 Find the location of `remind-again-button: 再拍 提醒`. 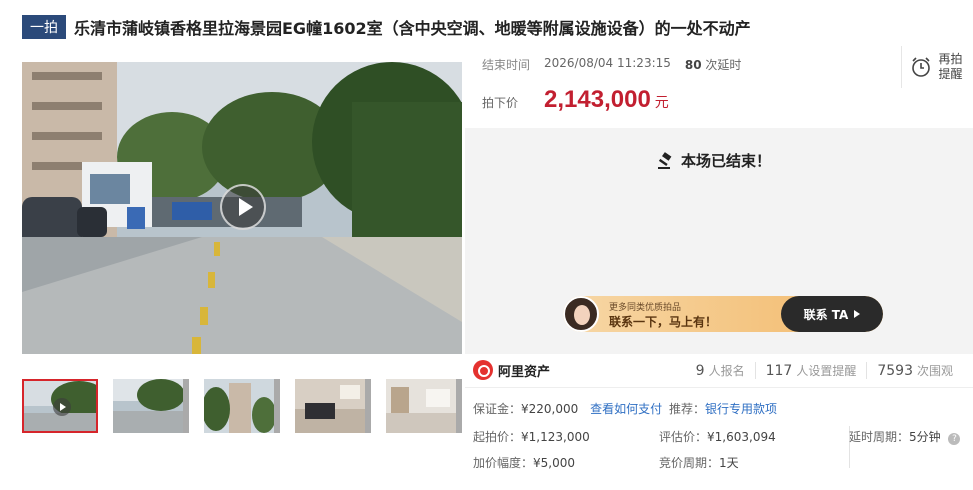

remind-again-button: 再拍 提醒 is located at coordinates (936, 67).